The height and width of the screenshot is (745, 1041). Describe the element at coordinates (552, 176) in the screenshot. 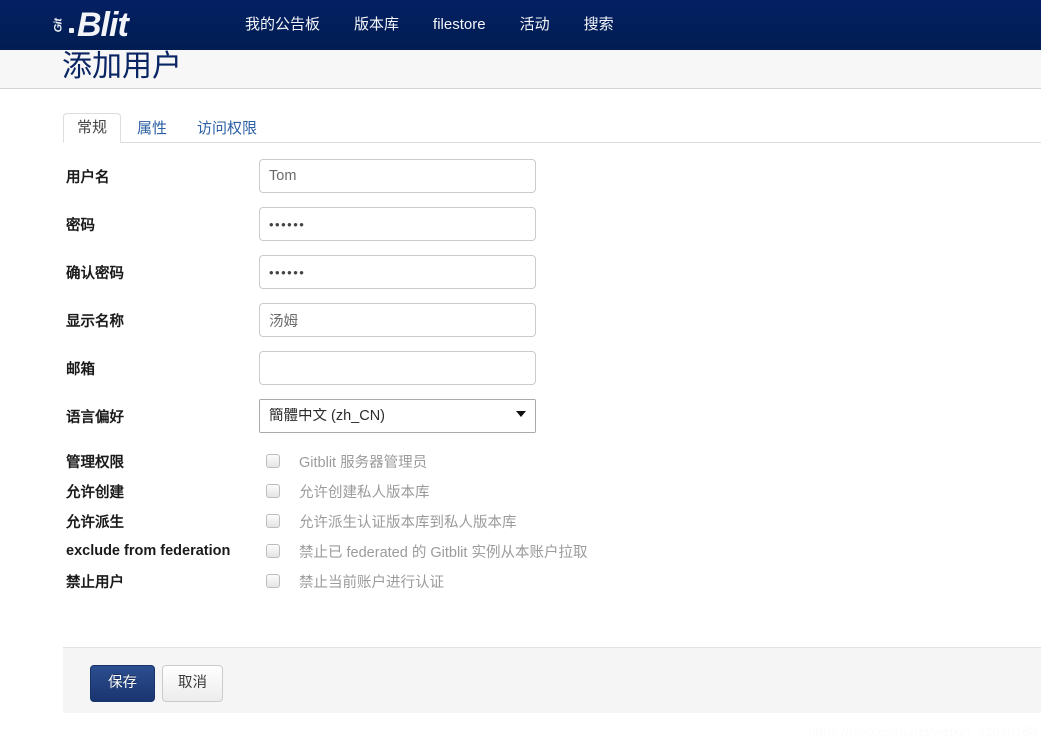

I see `field-row-username: 用户名` at that location.